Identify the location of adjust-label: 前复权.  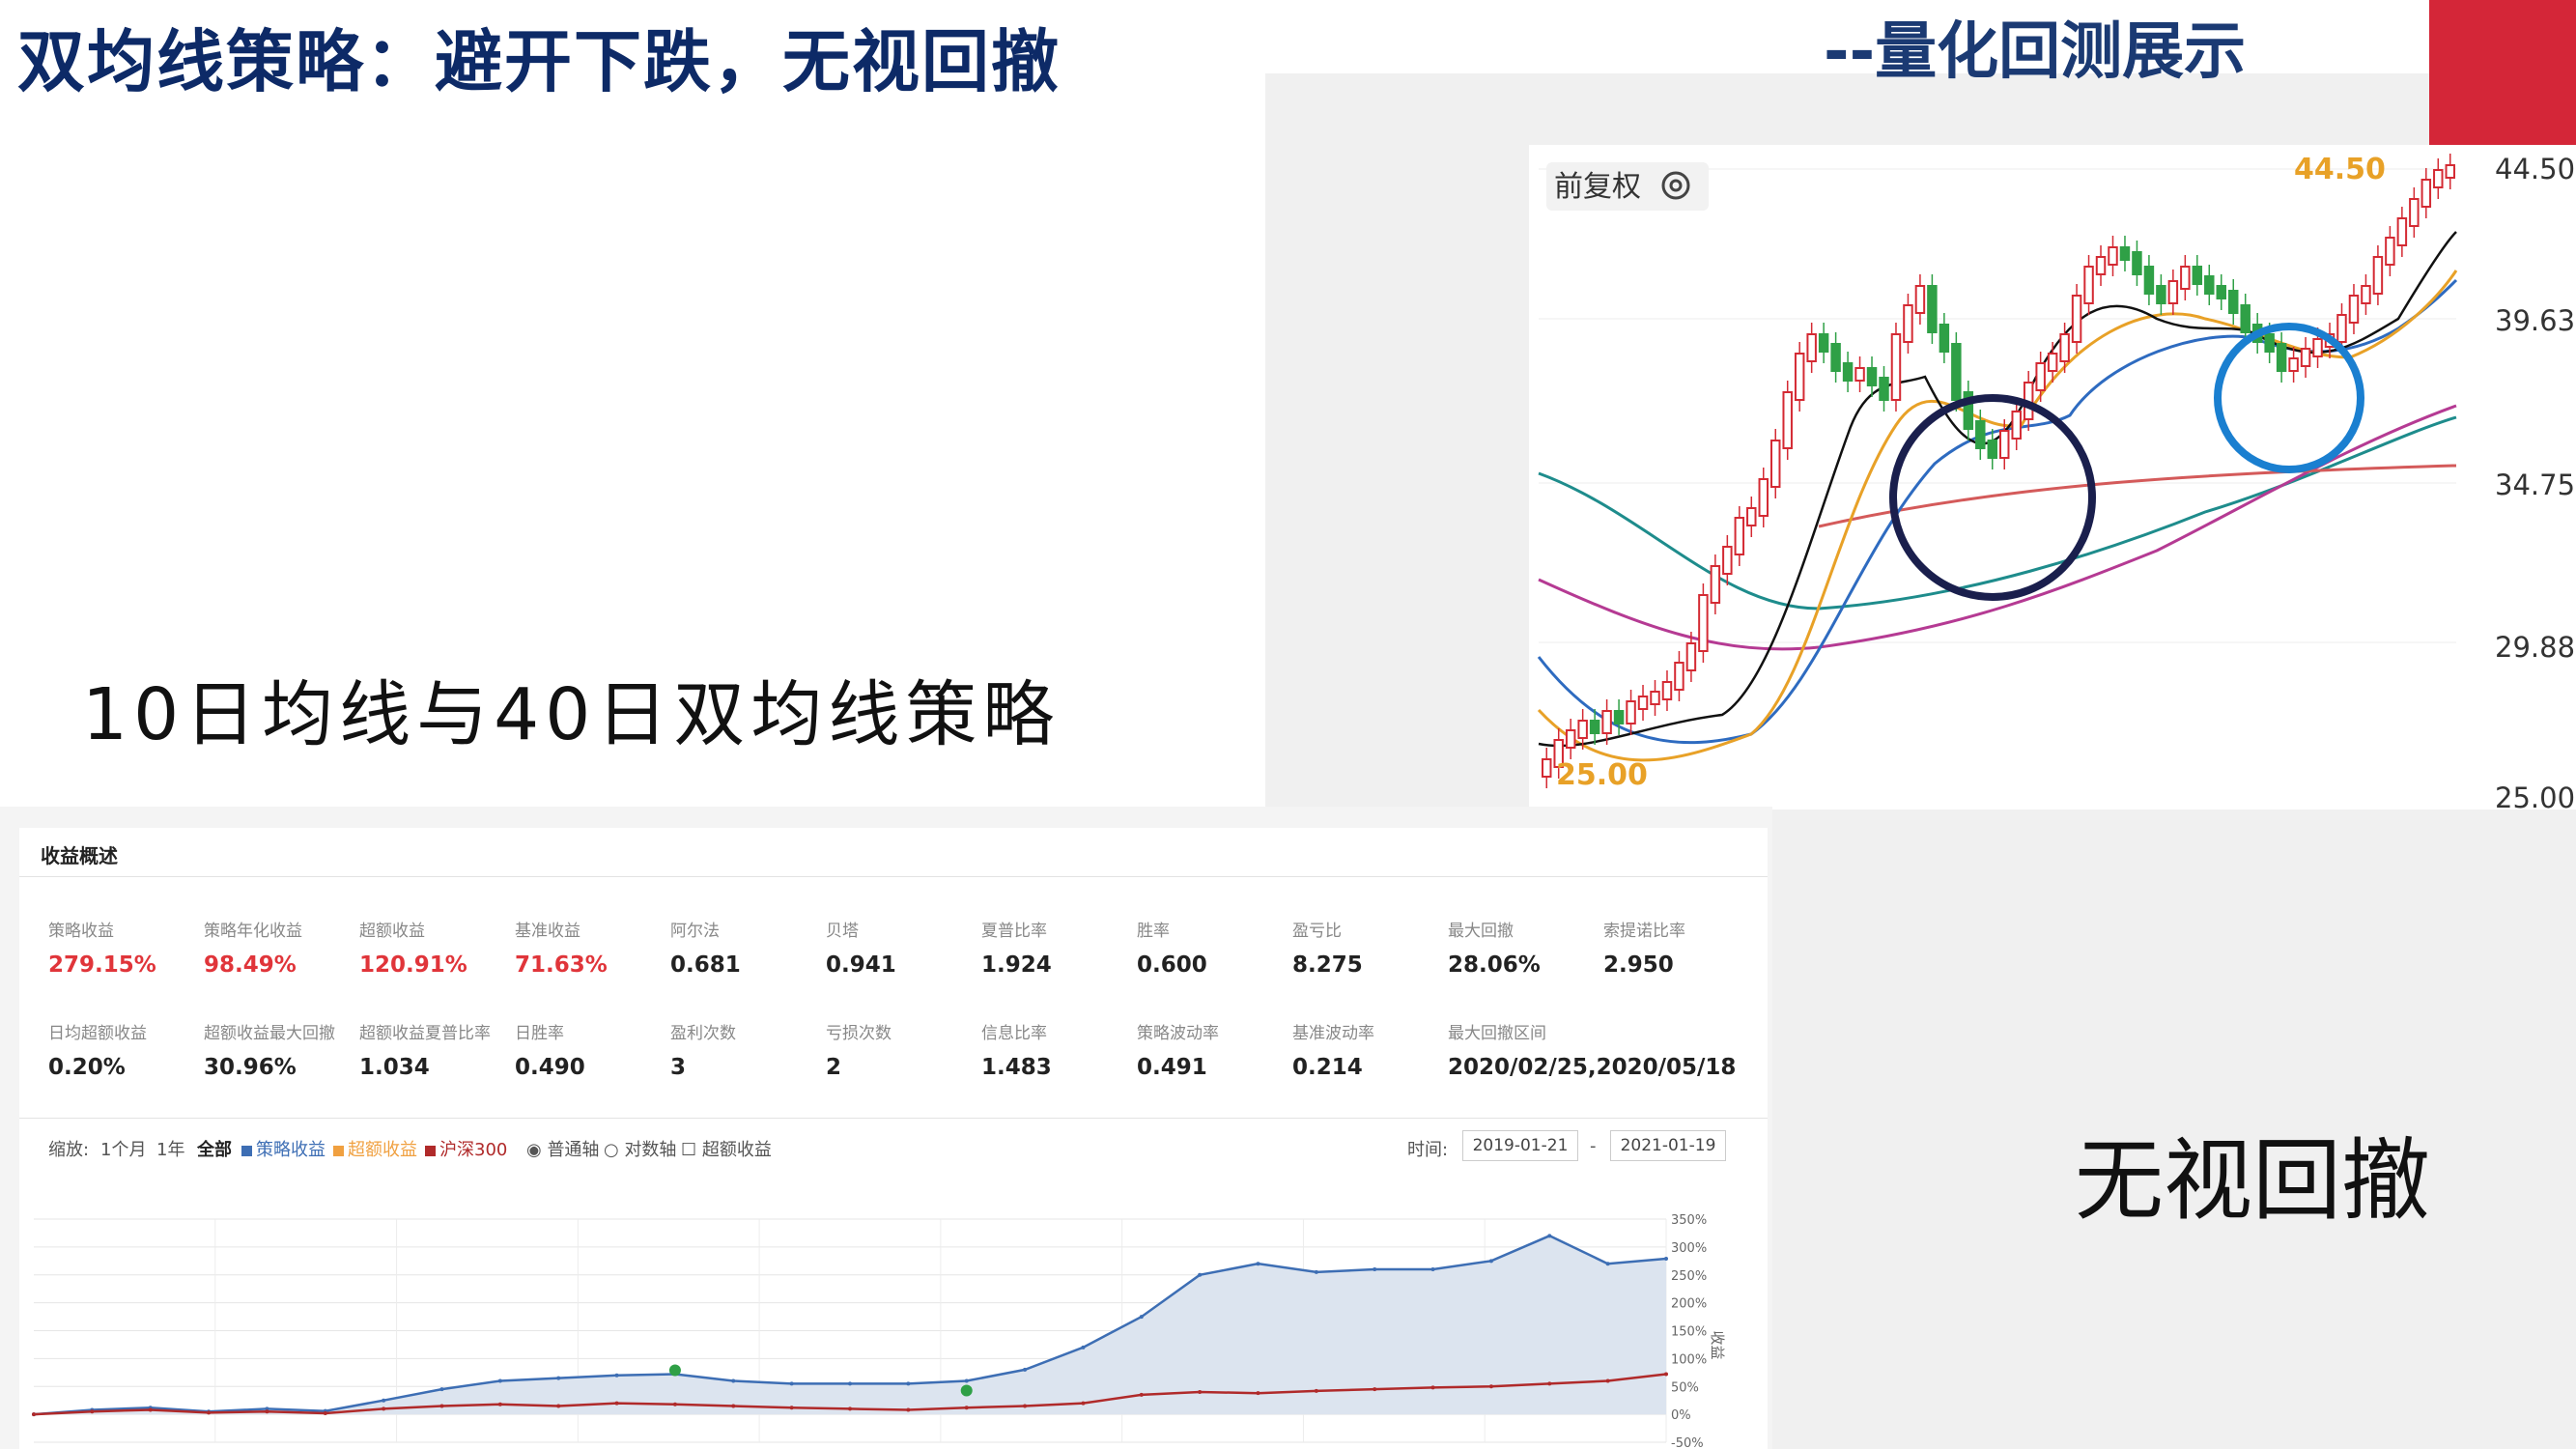
(1597, 187).